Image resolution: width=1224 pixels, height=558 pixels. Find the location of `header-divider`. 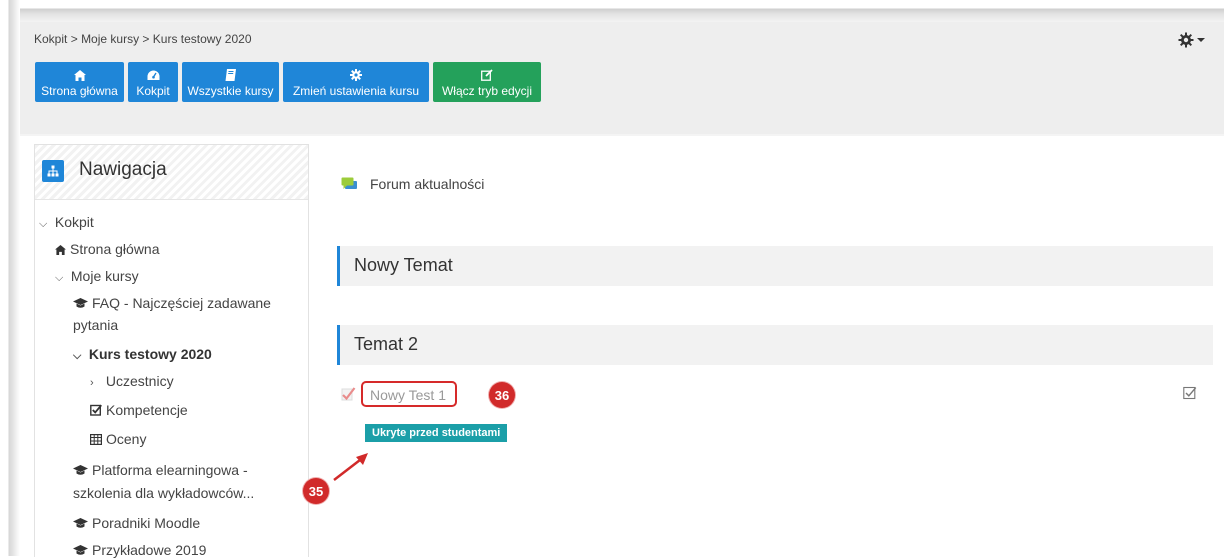

header-divider is located at coordinates (622, 135).